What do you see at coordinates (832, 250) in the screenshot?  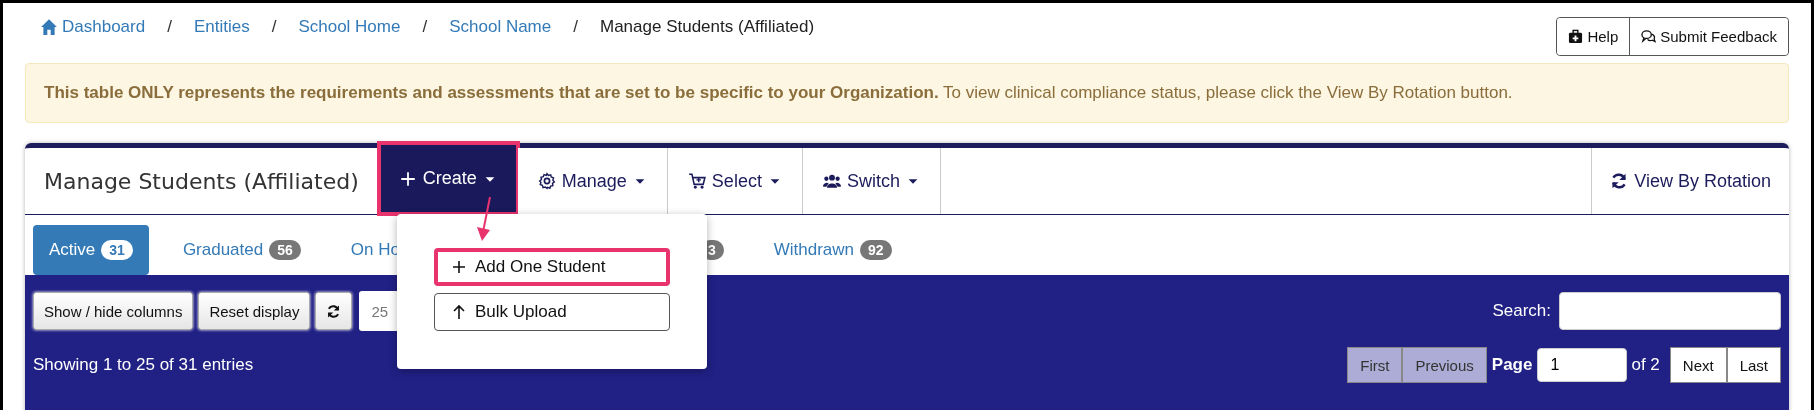 I see `status-tab: Withdrawn 92` at bounding box center [832, 250].